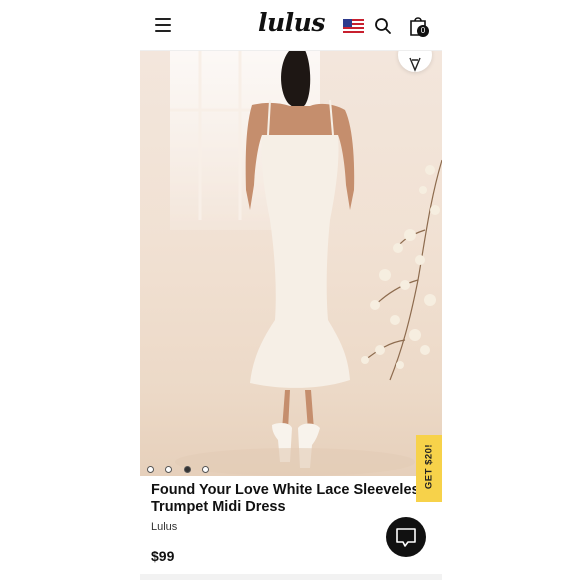  I want to click on product-price: $99, so click(163, 556).